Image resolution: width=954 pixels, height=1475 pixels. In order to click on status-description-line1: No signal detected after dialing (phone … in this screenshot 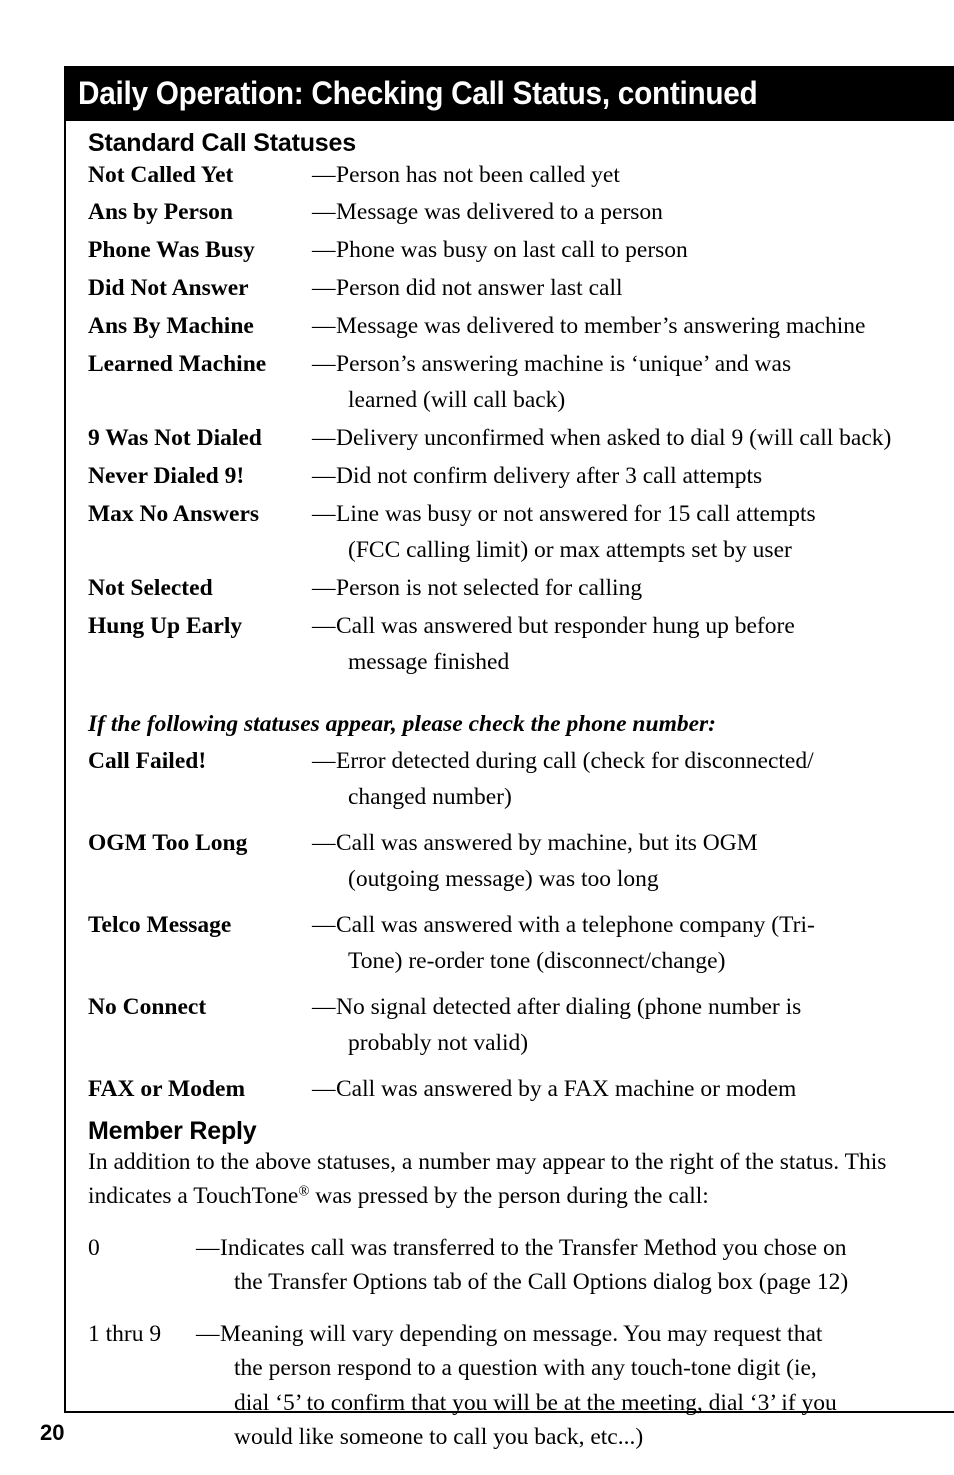, I will do `click(569, 1006)`.